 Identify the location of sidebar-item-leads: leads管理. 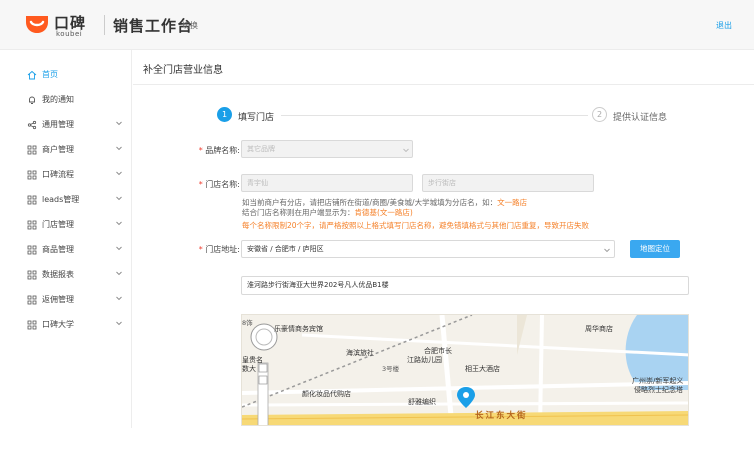
(66, 201).